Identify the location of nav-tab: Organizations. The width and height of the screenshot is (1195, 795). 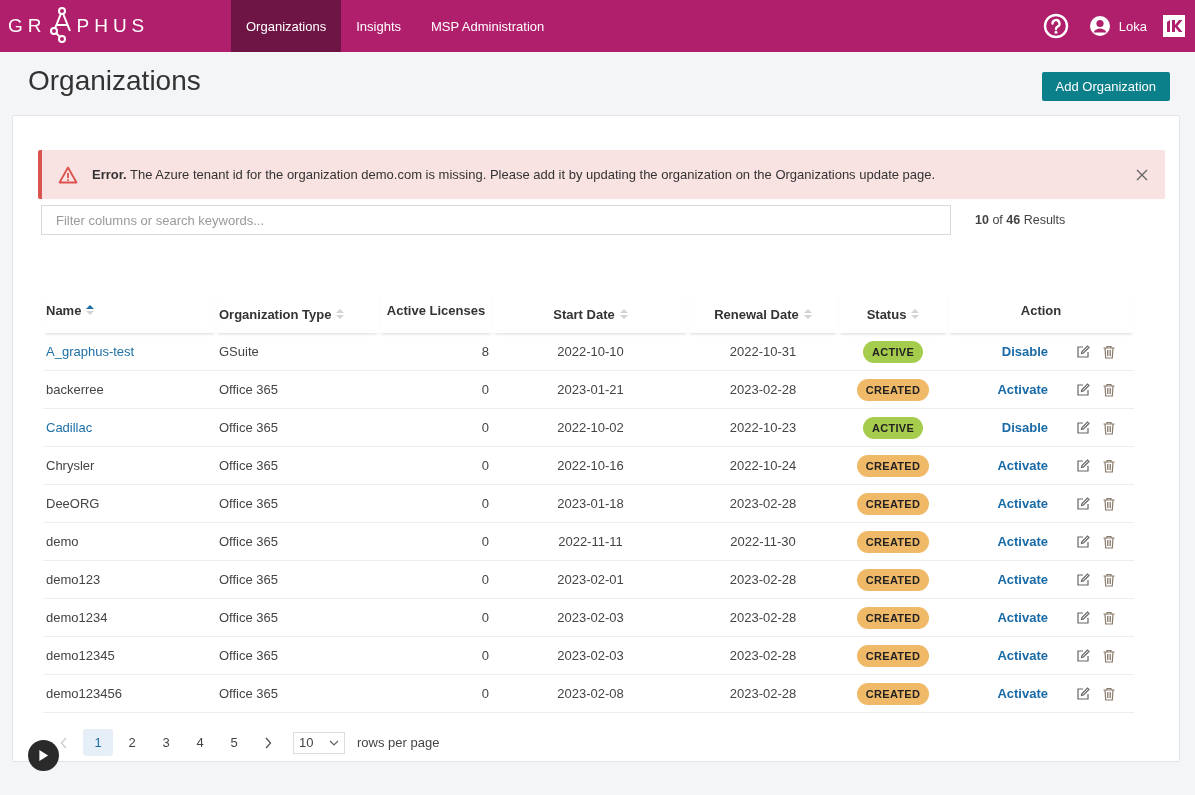
(286, 26).